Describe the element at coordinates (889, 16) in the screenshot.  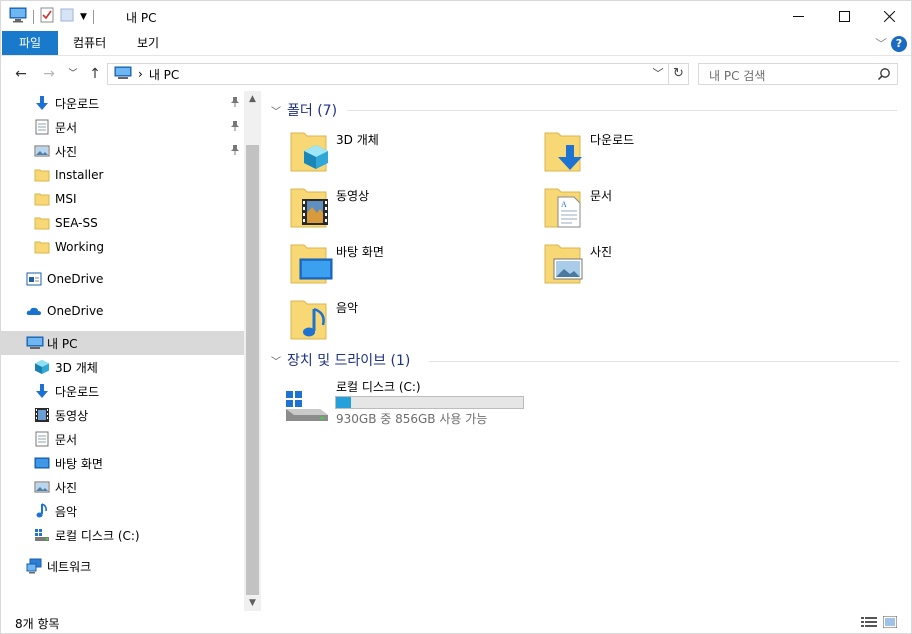
I see `close-button` at that location.